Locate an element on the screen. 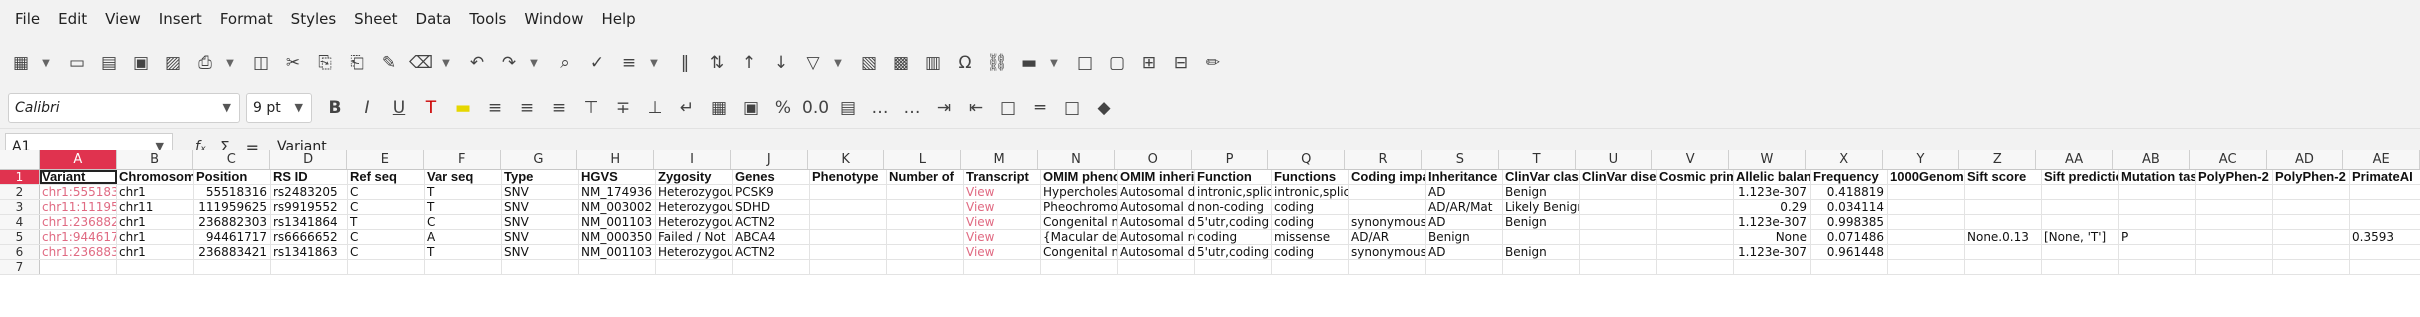  underline-icon: U is located at coordinates (399, 108).